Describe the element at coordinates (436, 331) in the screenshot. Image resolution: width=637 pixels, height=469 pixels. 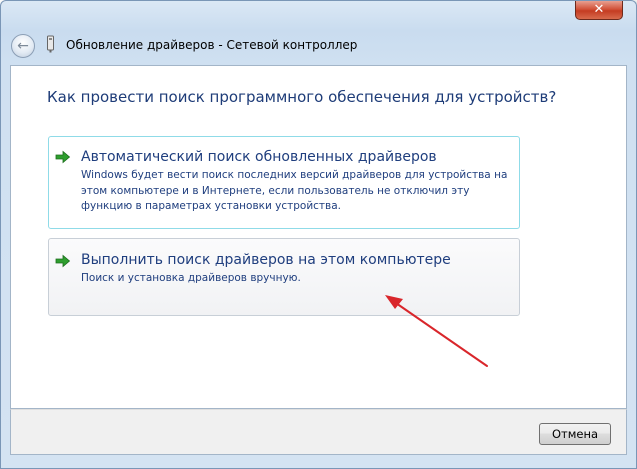
I see `annotation-arrow` at that location.